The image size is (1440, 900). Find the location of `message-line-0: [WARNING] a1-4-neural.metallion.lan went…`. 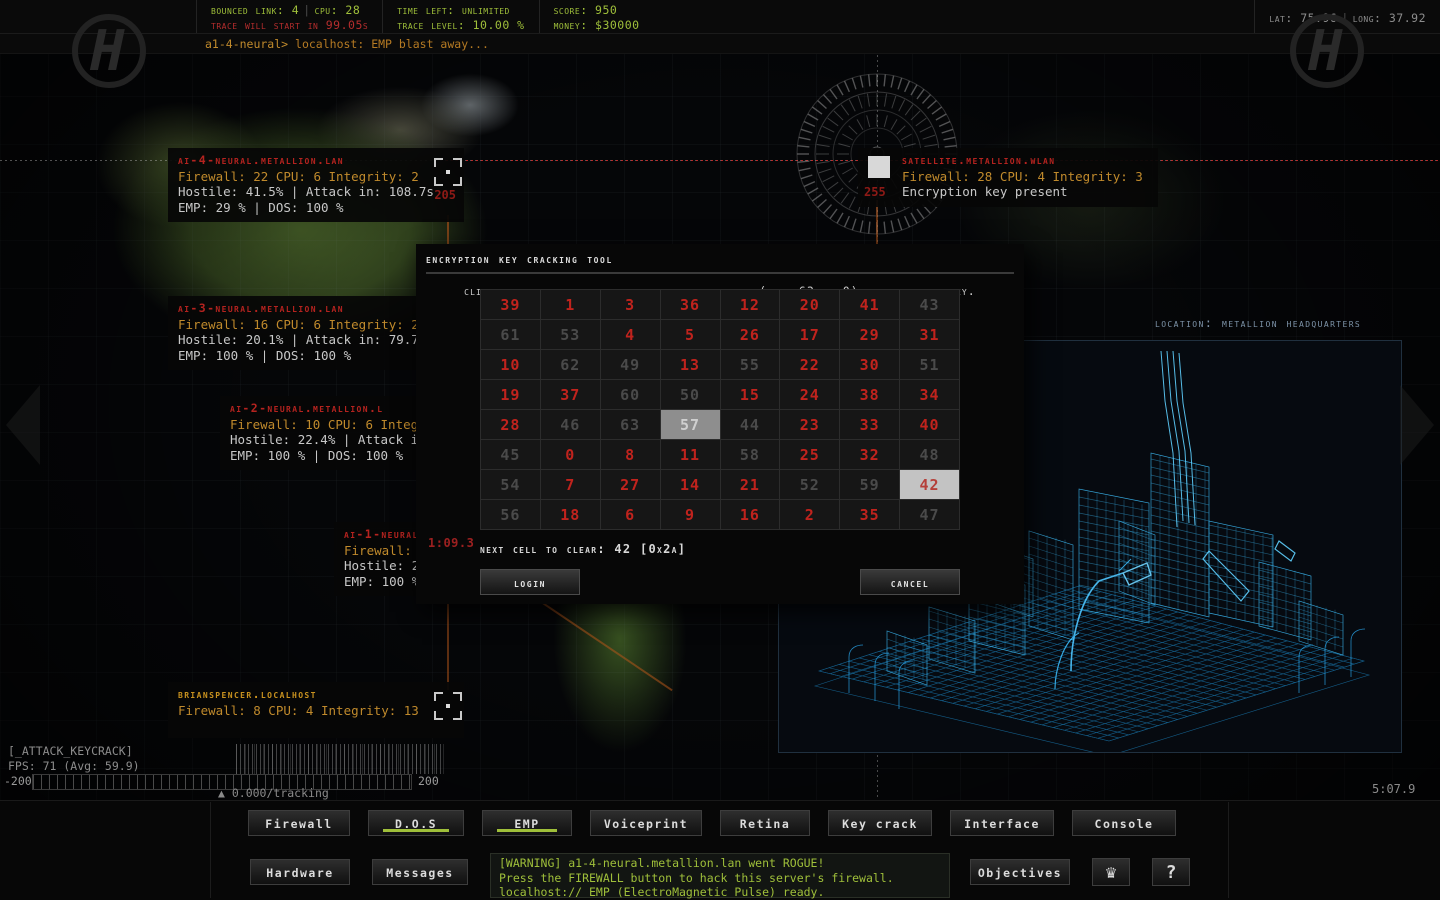

message-line-0: [WARNING] a1-4-neural.metallion.lan went… is located at coordinates (662, 863).